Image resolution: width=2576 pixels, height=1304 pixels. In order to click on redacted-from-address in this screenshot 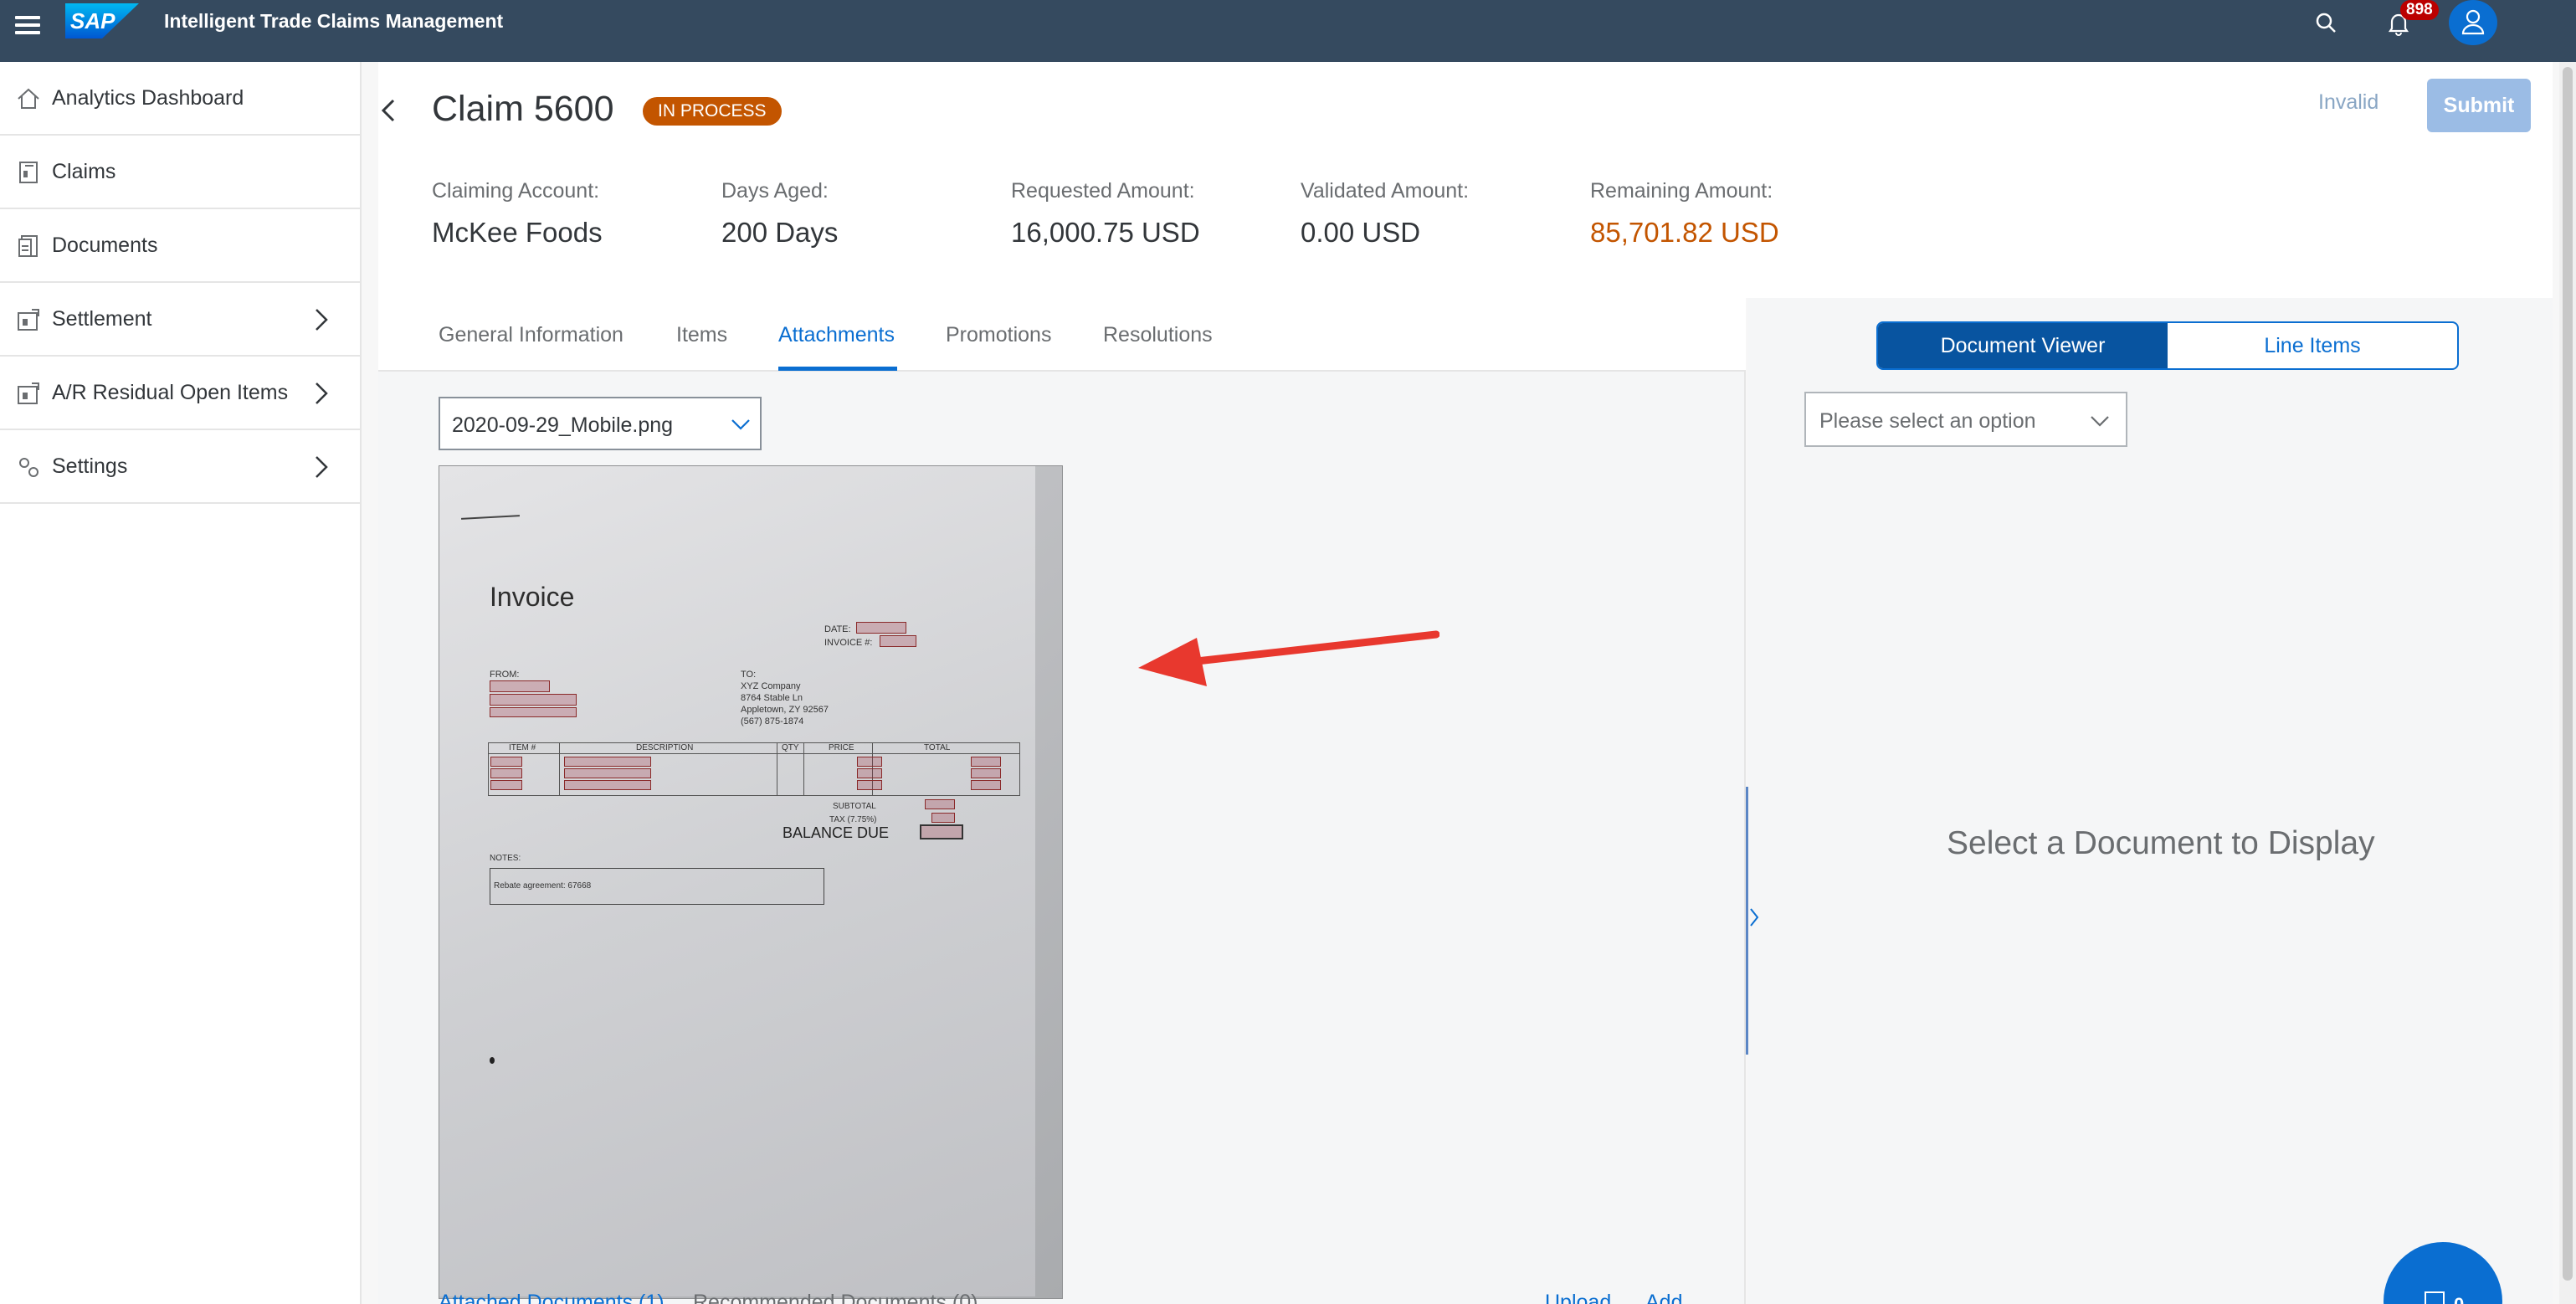, I will do `click(533, 700)`.